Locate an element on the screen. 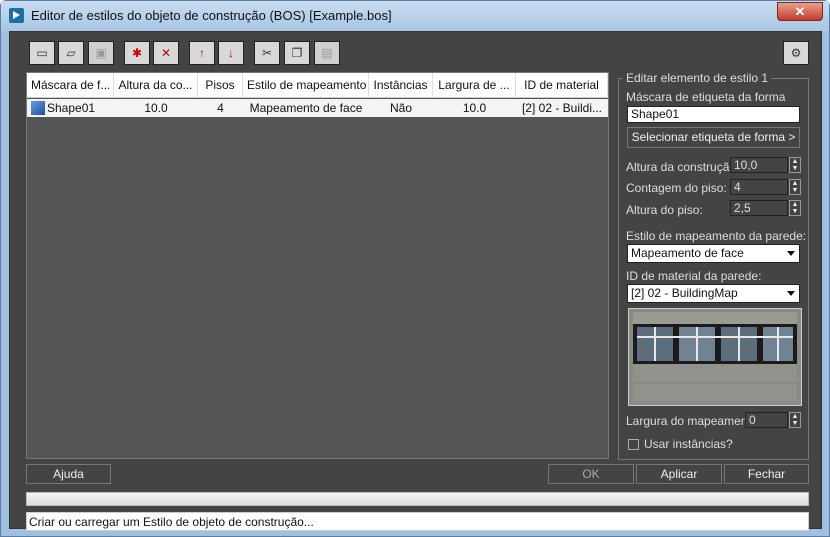 The image size is (830, 537). delete-style-icon: ✕ is located at coordinates (166, 53).